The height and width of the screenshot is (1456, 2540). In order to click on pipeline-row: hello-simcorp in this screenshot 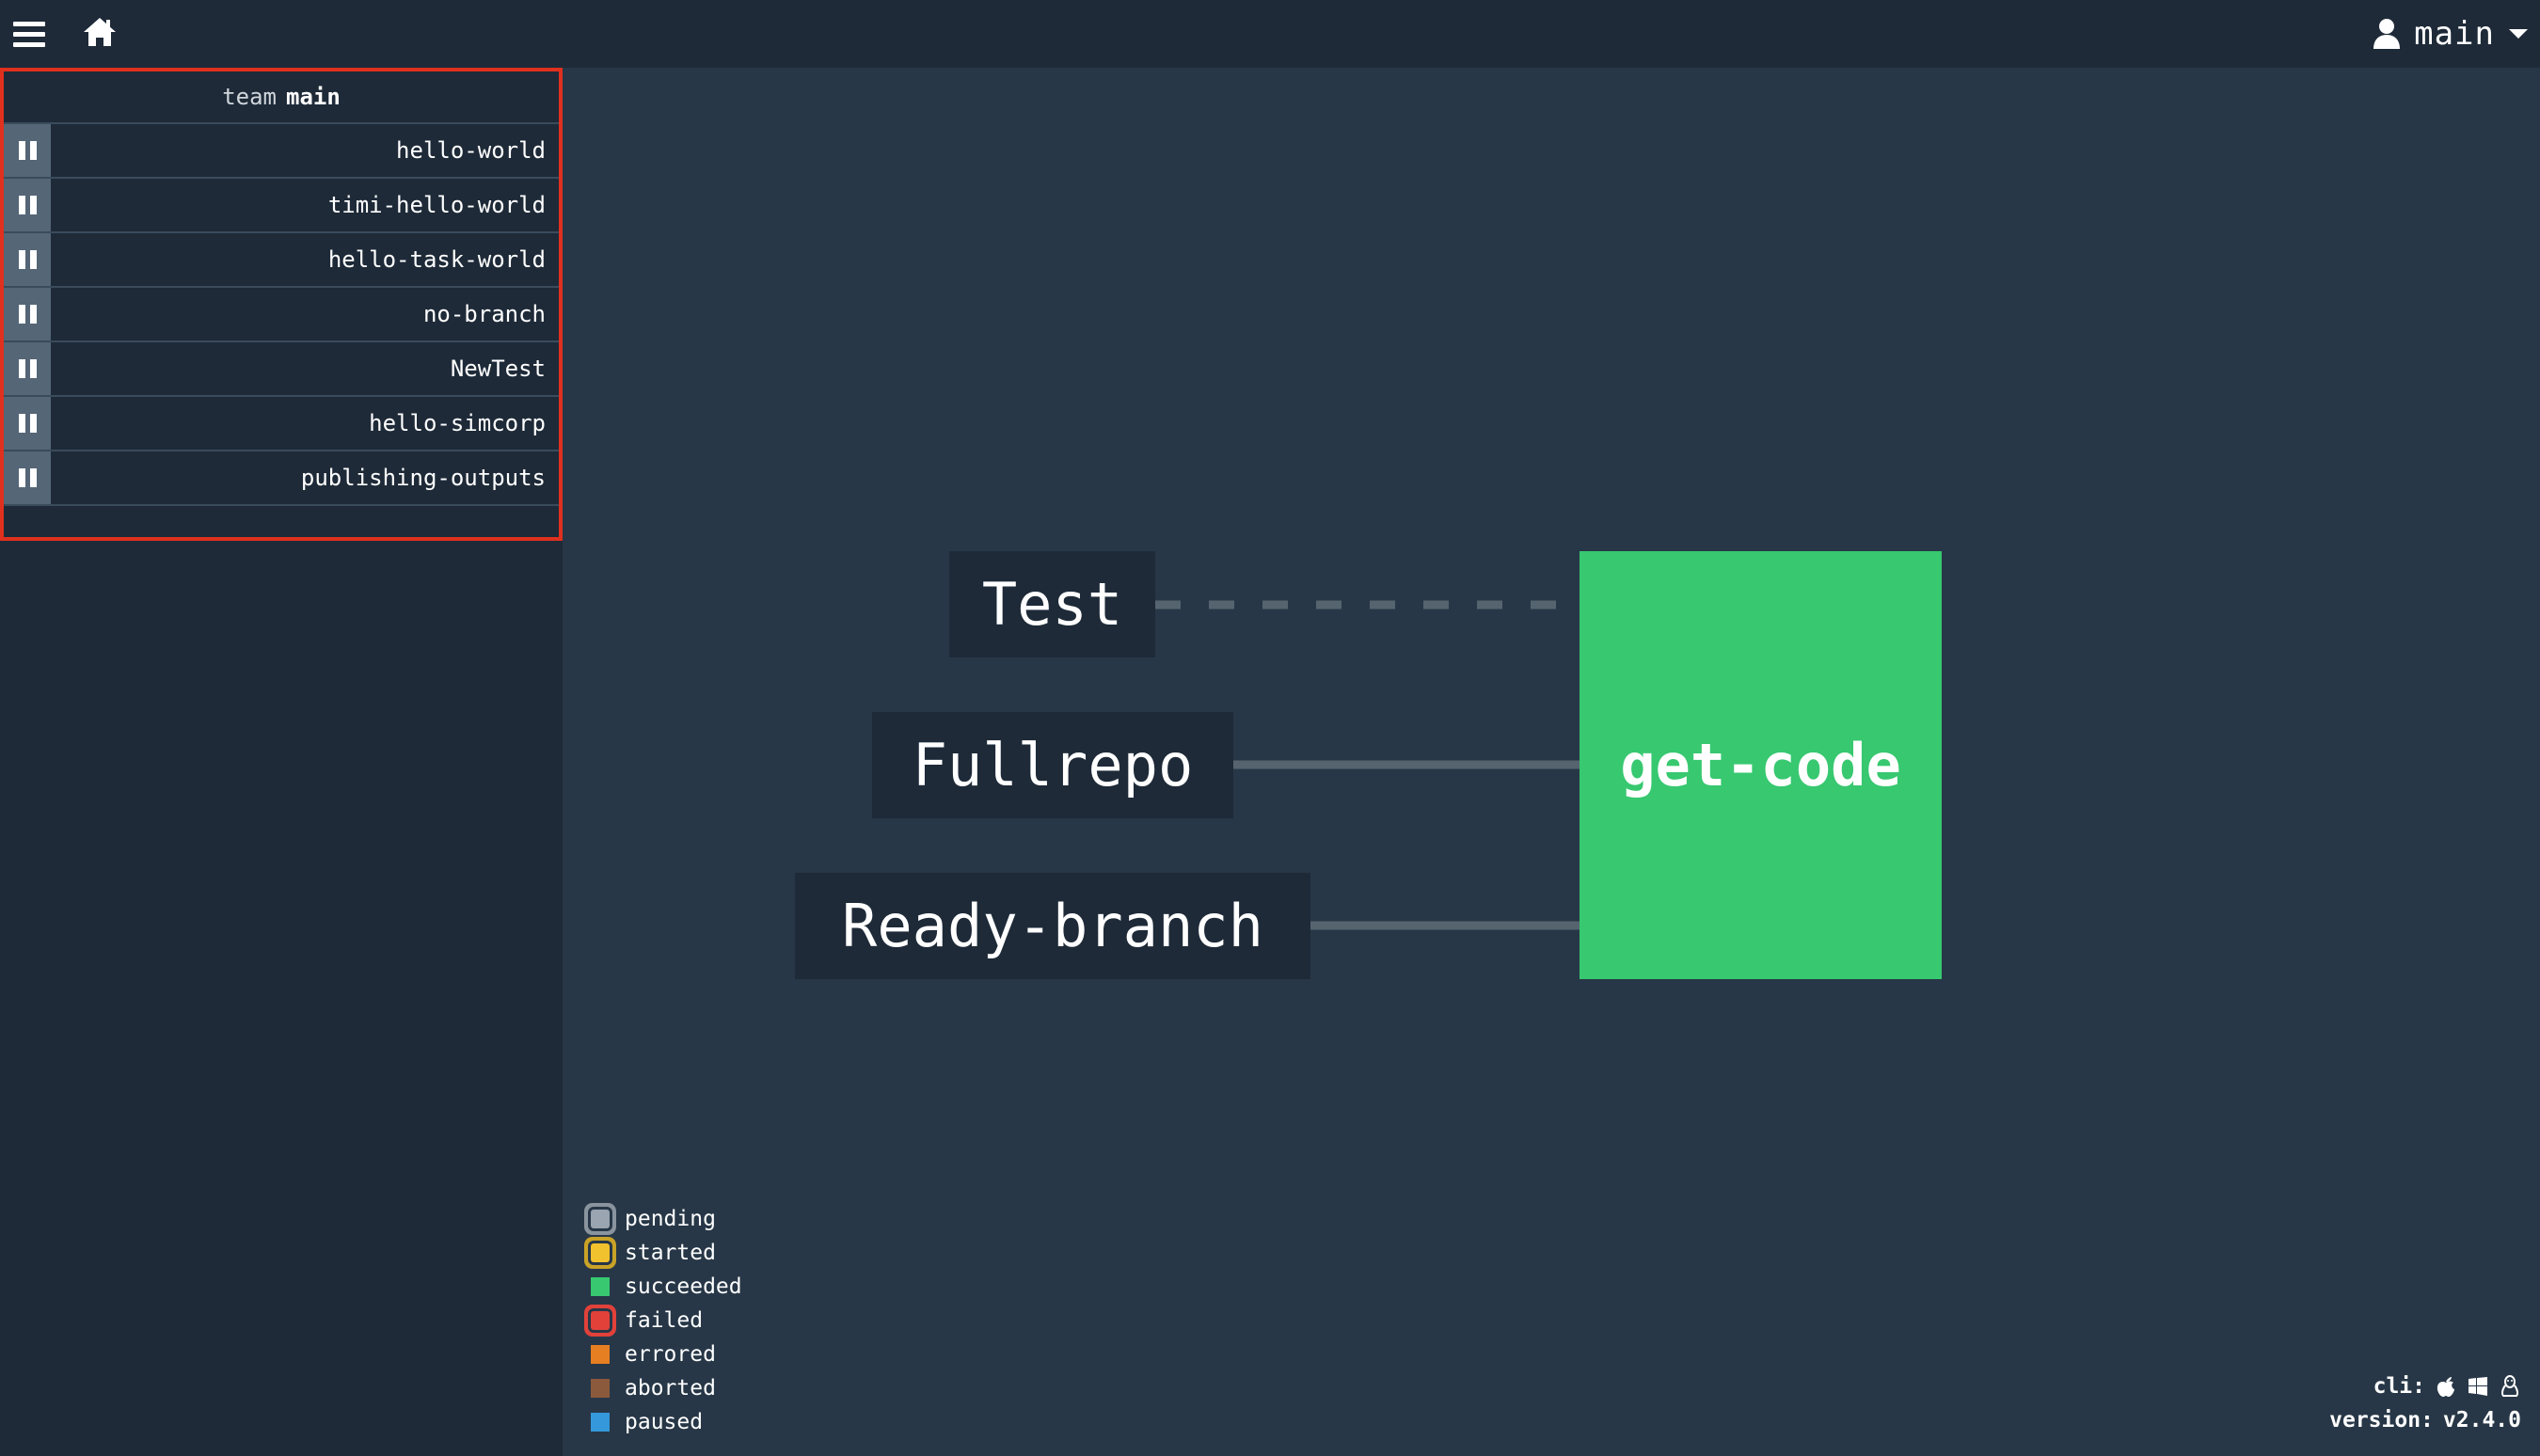, I will do `click(281, 424)`.